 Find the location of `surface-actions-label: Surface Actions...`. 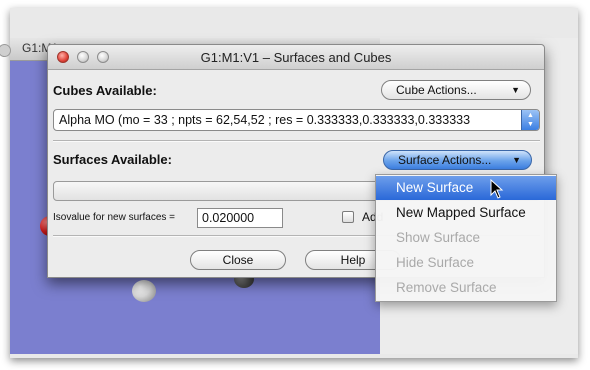

surface-actions-label: Surface Actions... is located at coordinates (445, 160).